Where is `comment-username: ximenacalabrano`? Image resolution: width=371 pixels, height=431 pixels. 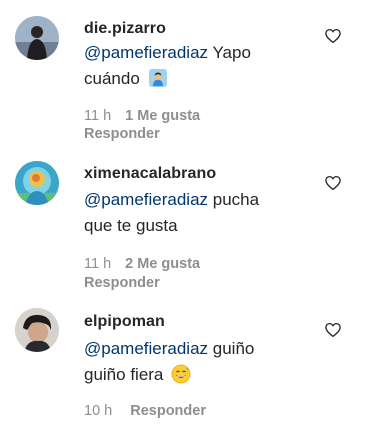
comment-username: ximenacalabrano is located at coordinates (150, 174).